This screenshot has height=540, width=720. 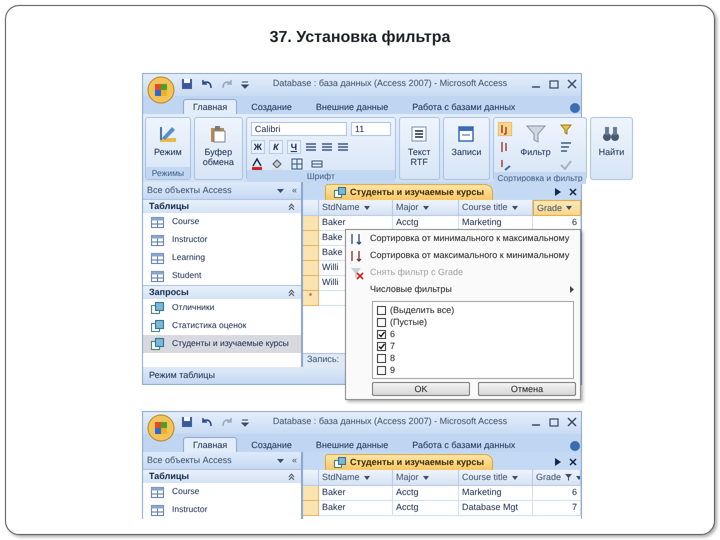 I want to click on format-button: Ж, so click(x=257, y=147).